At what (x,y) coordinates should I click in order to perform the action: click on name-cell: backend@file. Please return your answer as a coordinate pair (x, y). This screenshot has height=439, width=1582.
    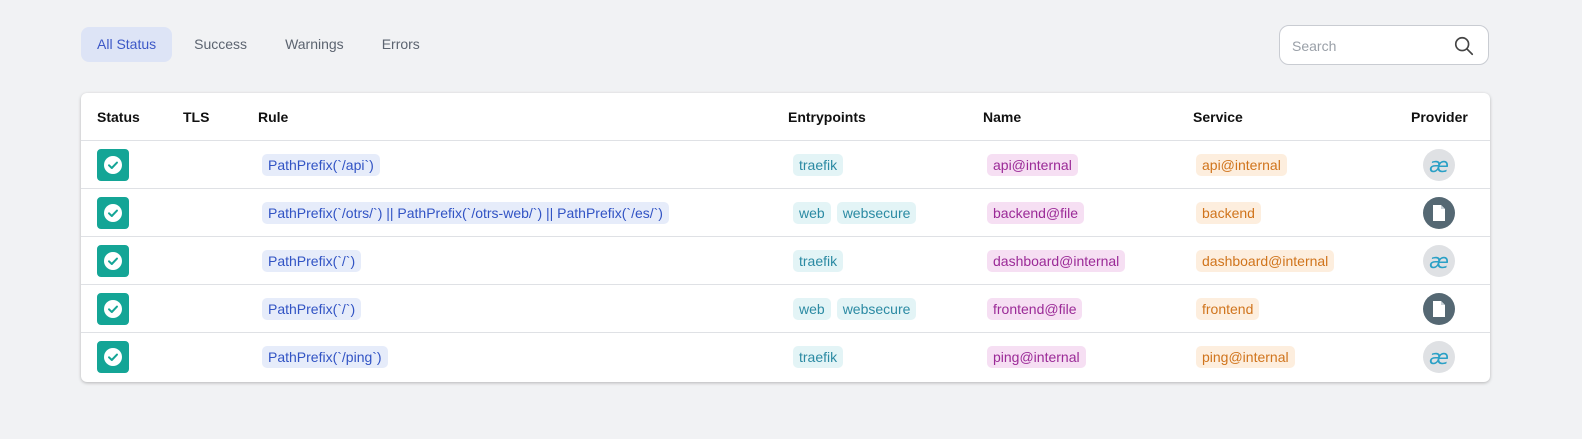
    Looking at the image, I should click on (1036, 213).